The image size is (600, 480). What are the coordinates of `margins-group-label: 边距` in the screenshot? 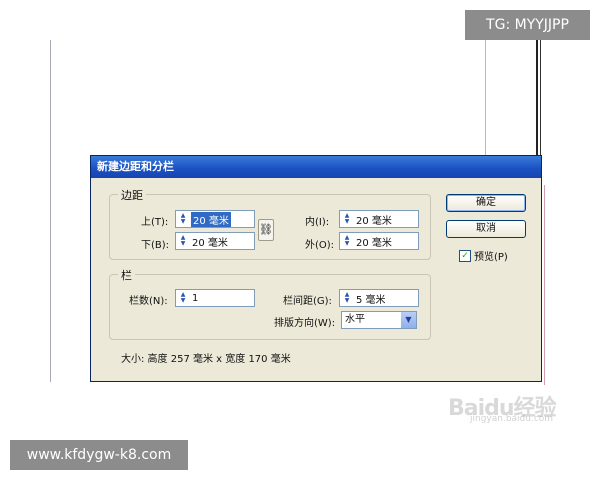 It's located at (132, 195).